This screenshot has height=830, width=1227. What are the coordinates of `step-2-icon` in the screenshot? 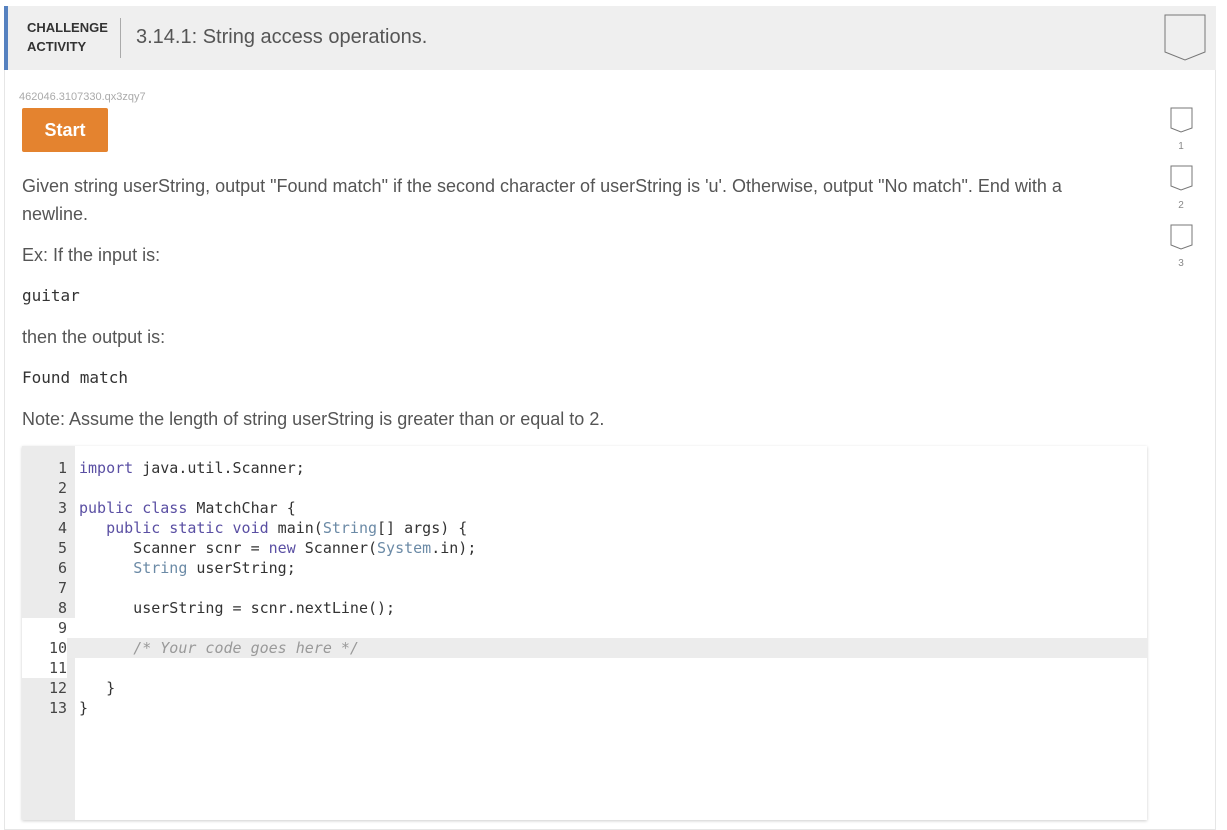 It's located at (1181, 178).